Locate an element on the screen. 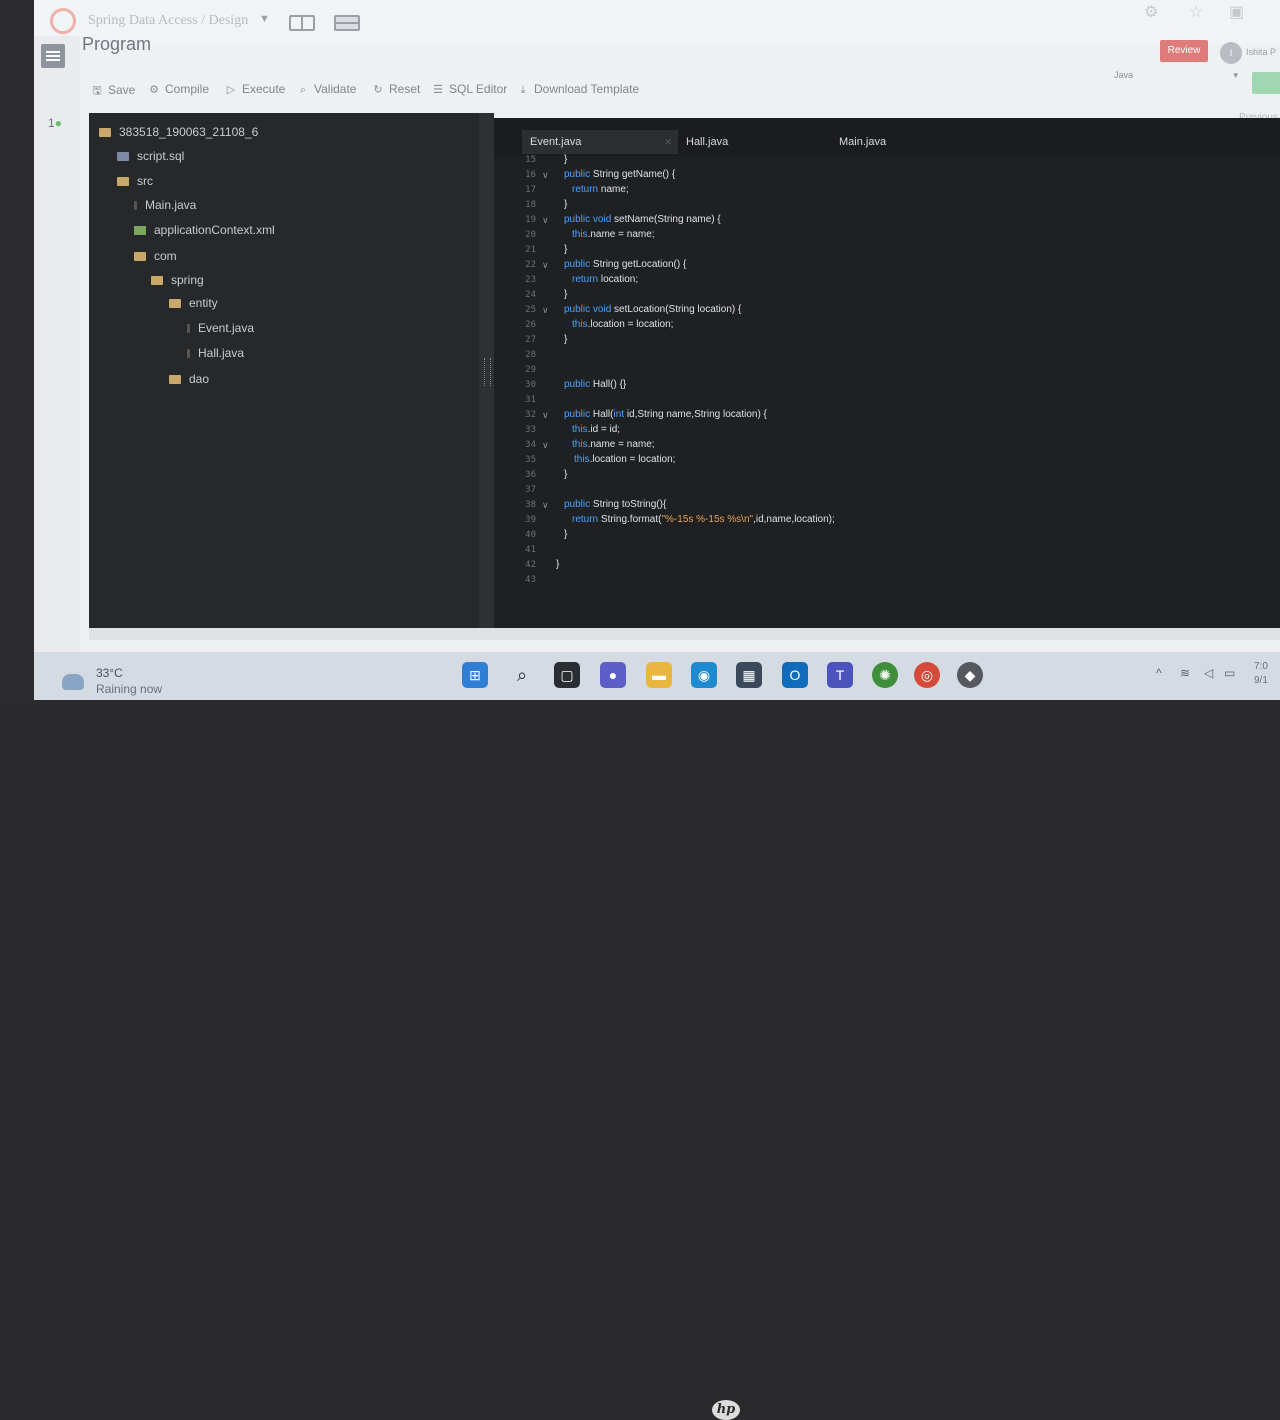  download-template-label: Download Template is located at coordinates (587, 89).